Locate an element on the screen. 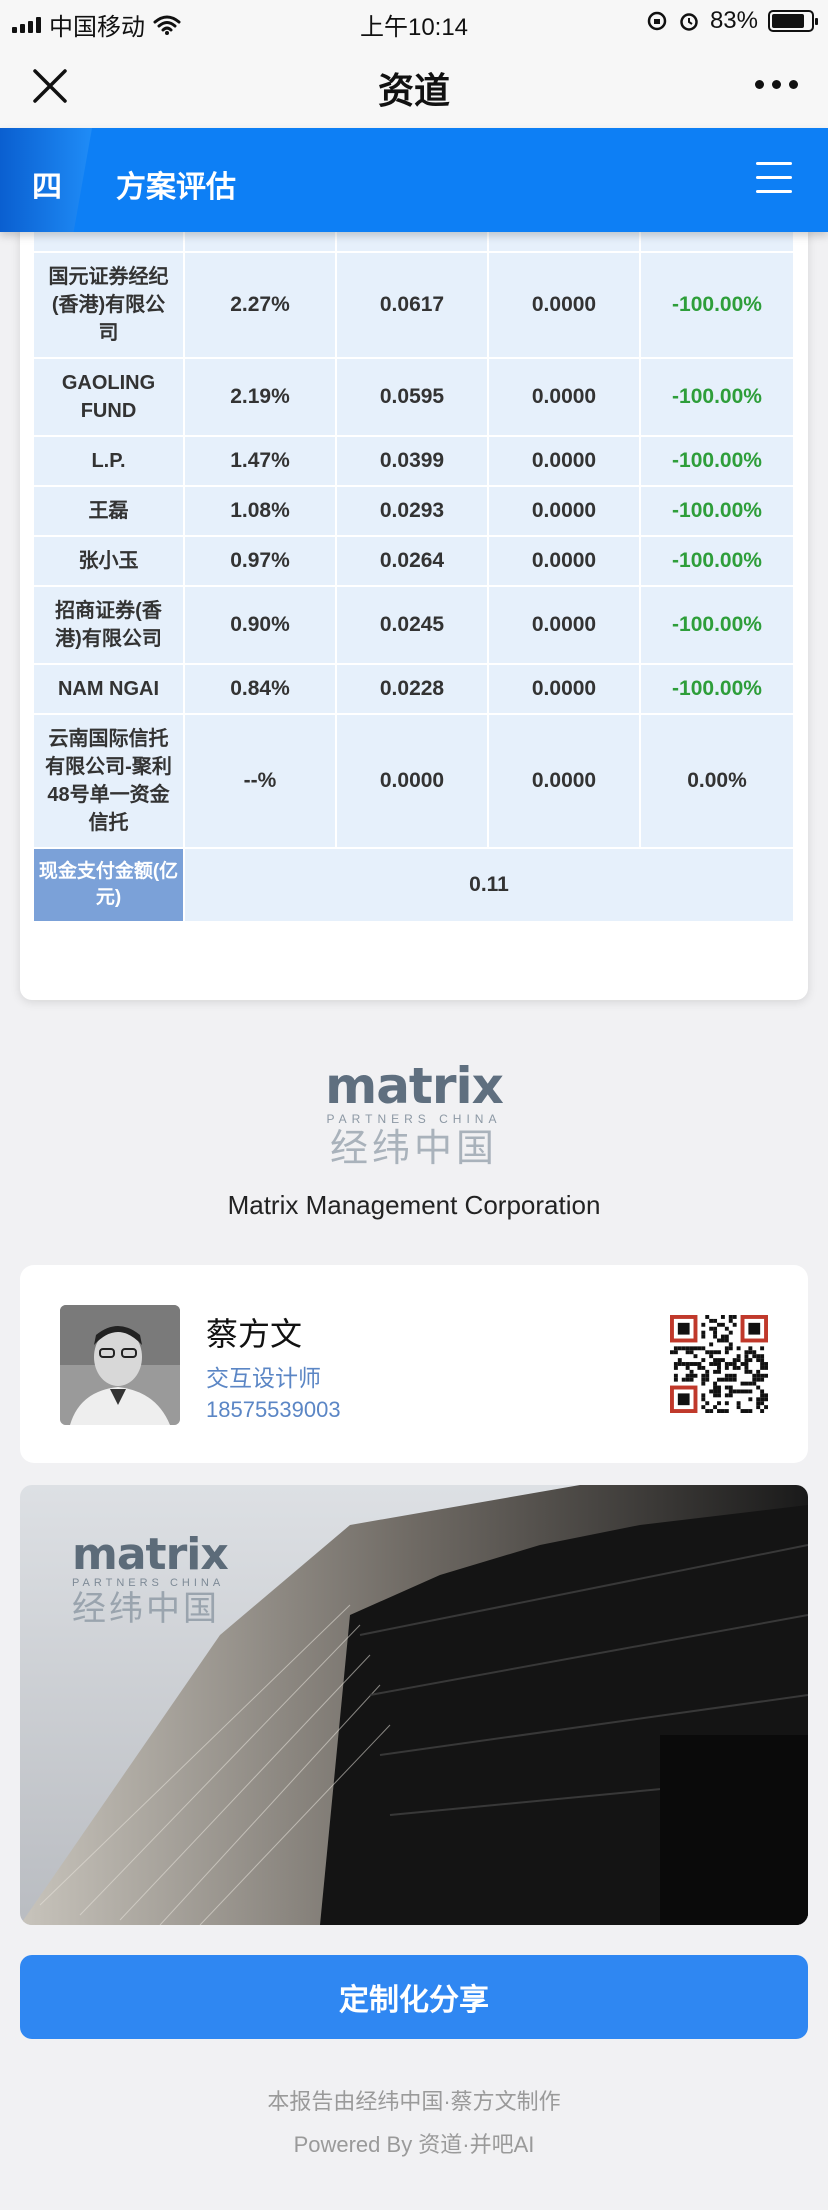 The width and height of the screenshot is (828, 2210). value-cell: 2.19% is located at coordinates (260, 397).